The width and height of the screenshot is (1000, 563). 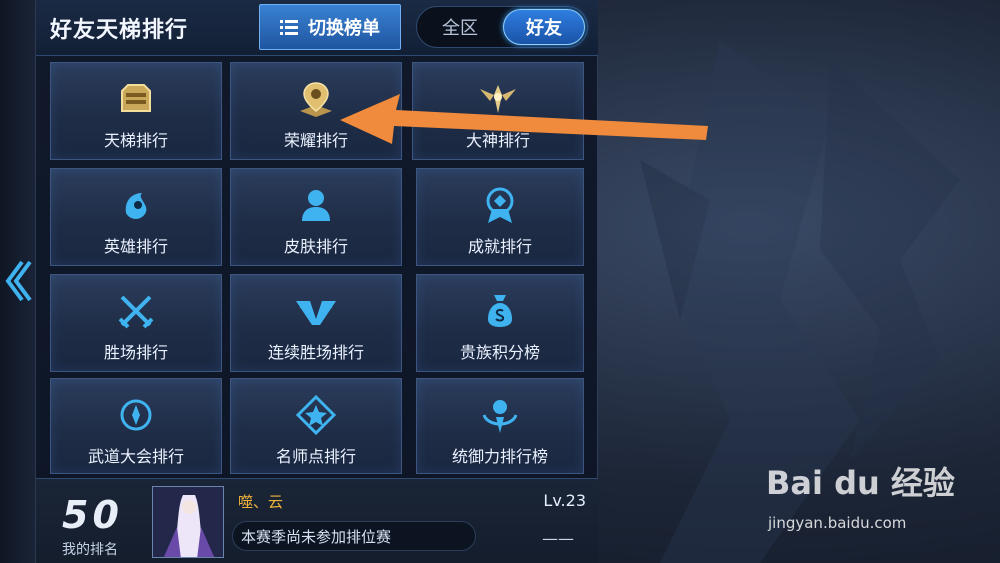 I want to click on category-win-streak: 连续胜场排行, so click(x=316, y=323).